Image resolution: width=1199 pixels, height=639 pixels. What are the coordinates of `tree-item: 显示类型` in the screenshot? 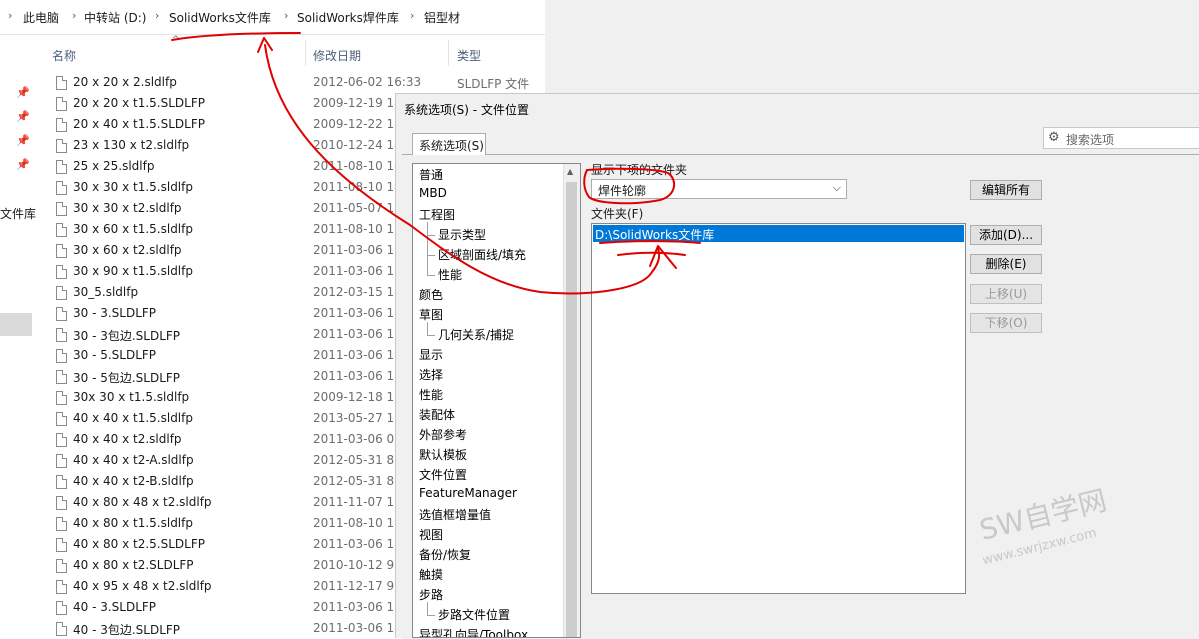 It's located at (462, 234).